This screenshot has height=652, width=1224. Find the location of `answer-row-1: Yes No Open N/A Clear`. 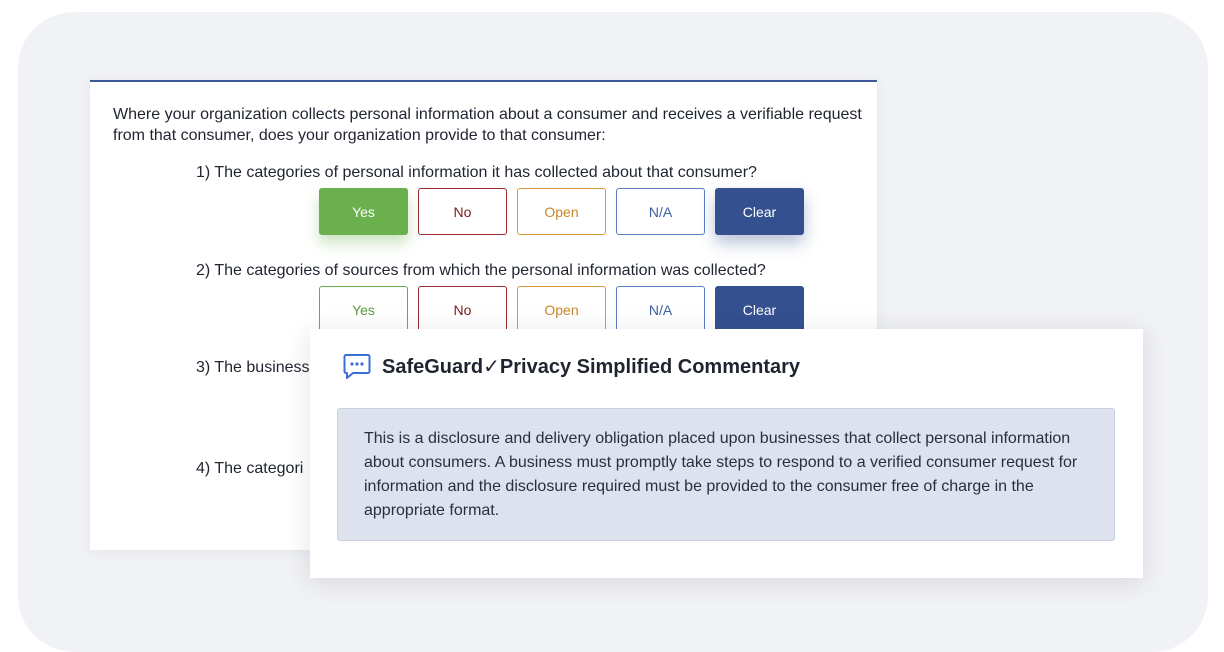

answer-row-1: Yes No Open N/A Clear is located at coordinates (561, 211).